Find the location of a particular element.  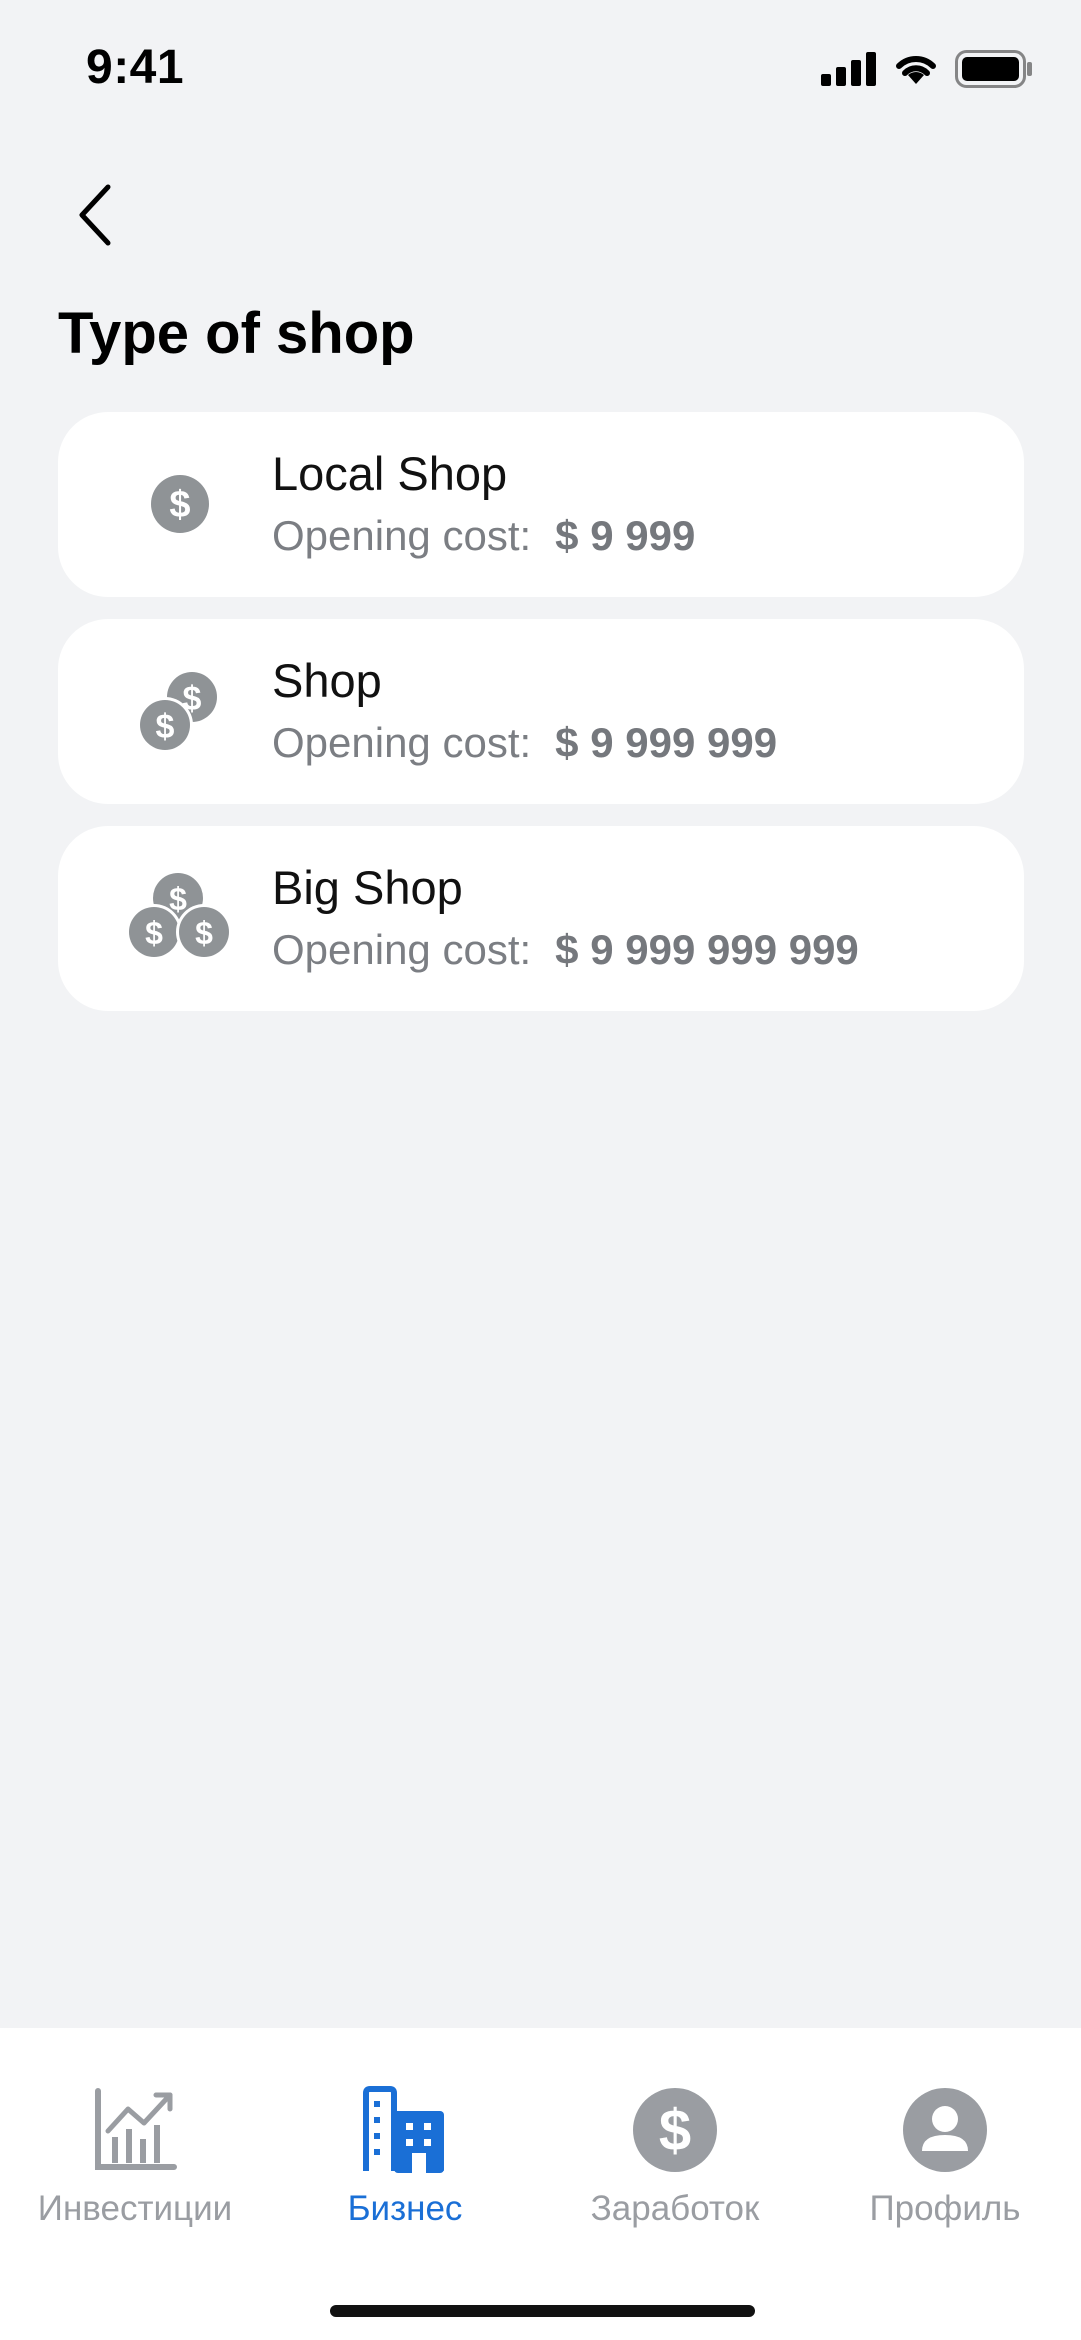

tab-earnings: $ Заработок is located at coordinates (675, 2153).